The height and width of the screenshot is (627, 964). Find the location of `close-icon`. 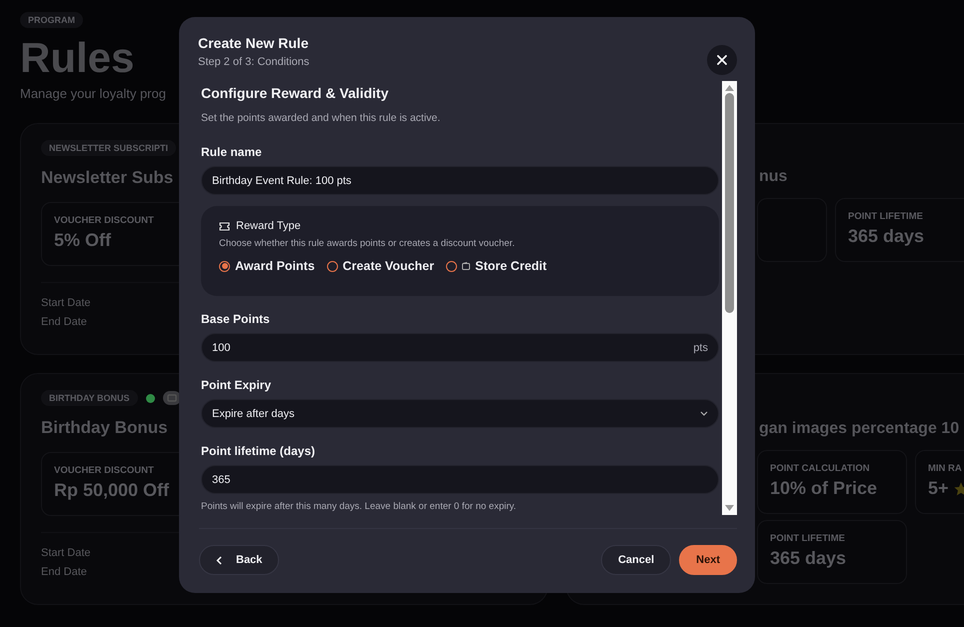

close-icon is located at coordinates (722, 60).